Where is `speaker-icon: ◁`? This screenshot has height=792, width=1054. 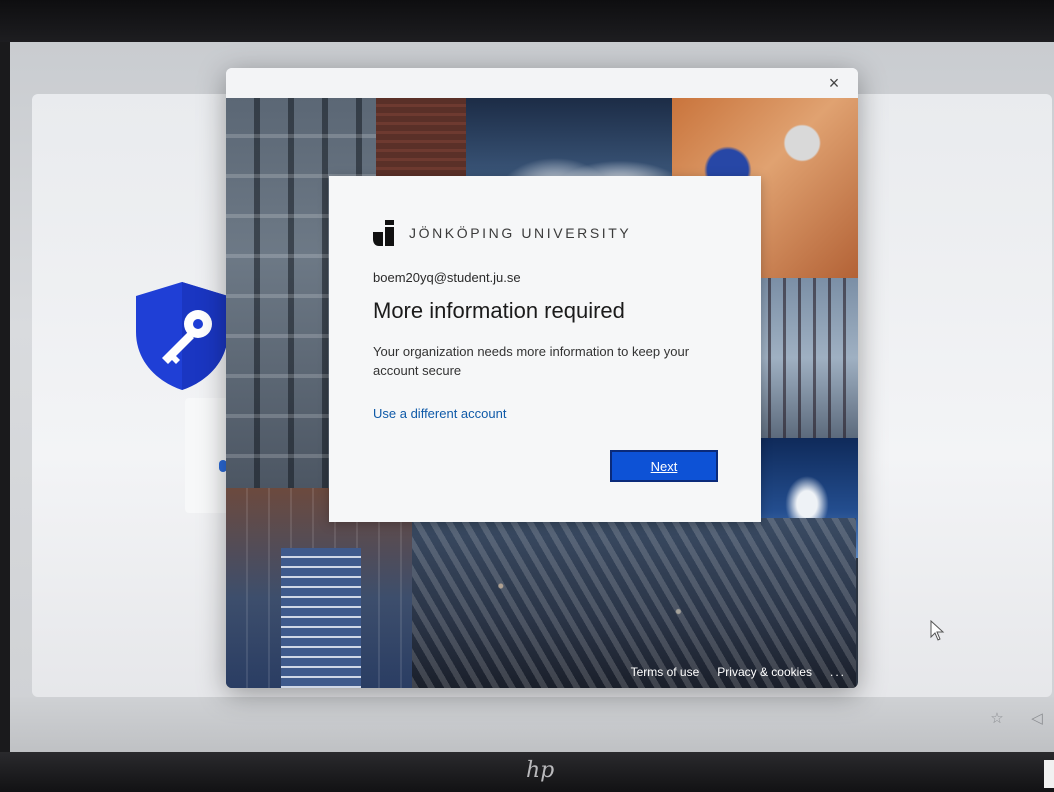
speaker-icon: ◁ is located at coordinates (1037, 719).